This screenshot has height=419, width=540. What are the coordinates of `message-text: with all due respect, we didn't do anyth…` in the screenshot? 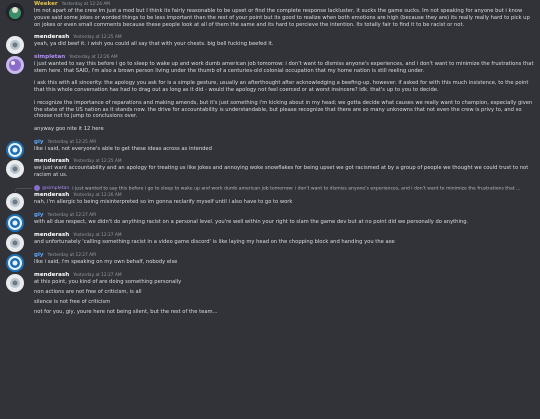 It's located at (251, 222).